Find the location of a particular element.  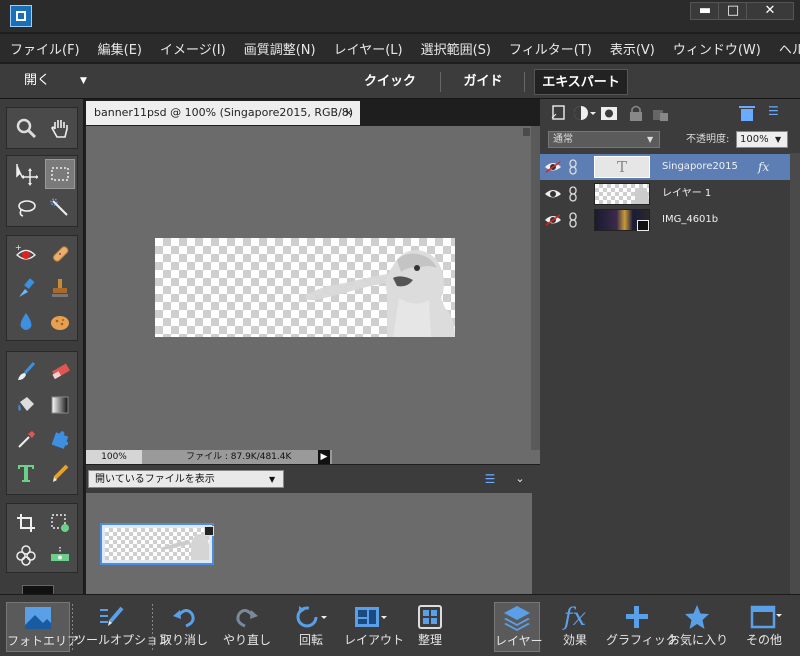

layers-toolbar: ☰ is located at coordinates (670, 113).